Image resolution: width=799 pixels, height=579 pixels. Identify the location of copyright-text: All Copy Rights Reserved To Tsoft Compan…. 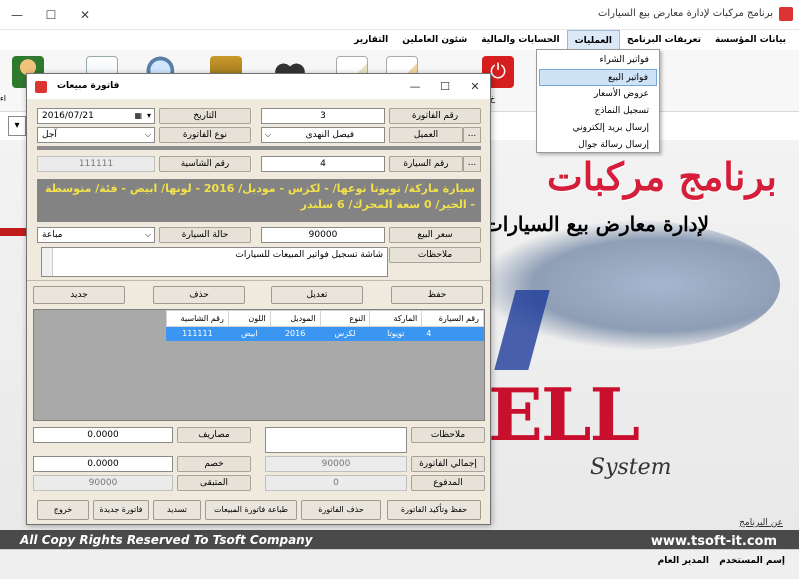
(166, 540).